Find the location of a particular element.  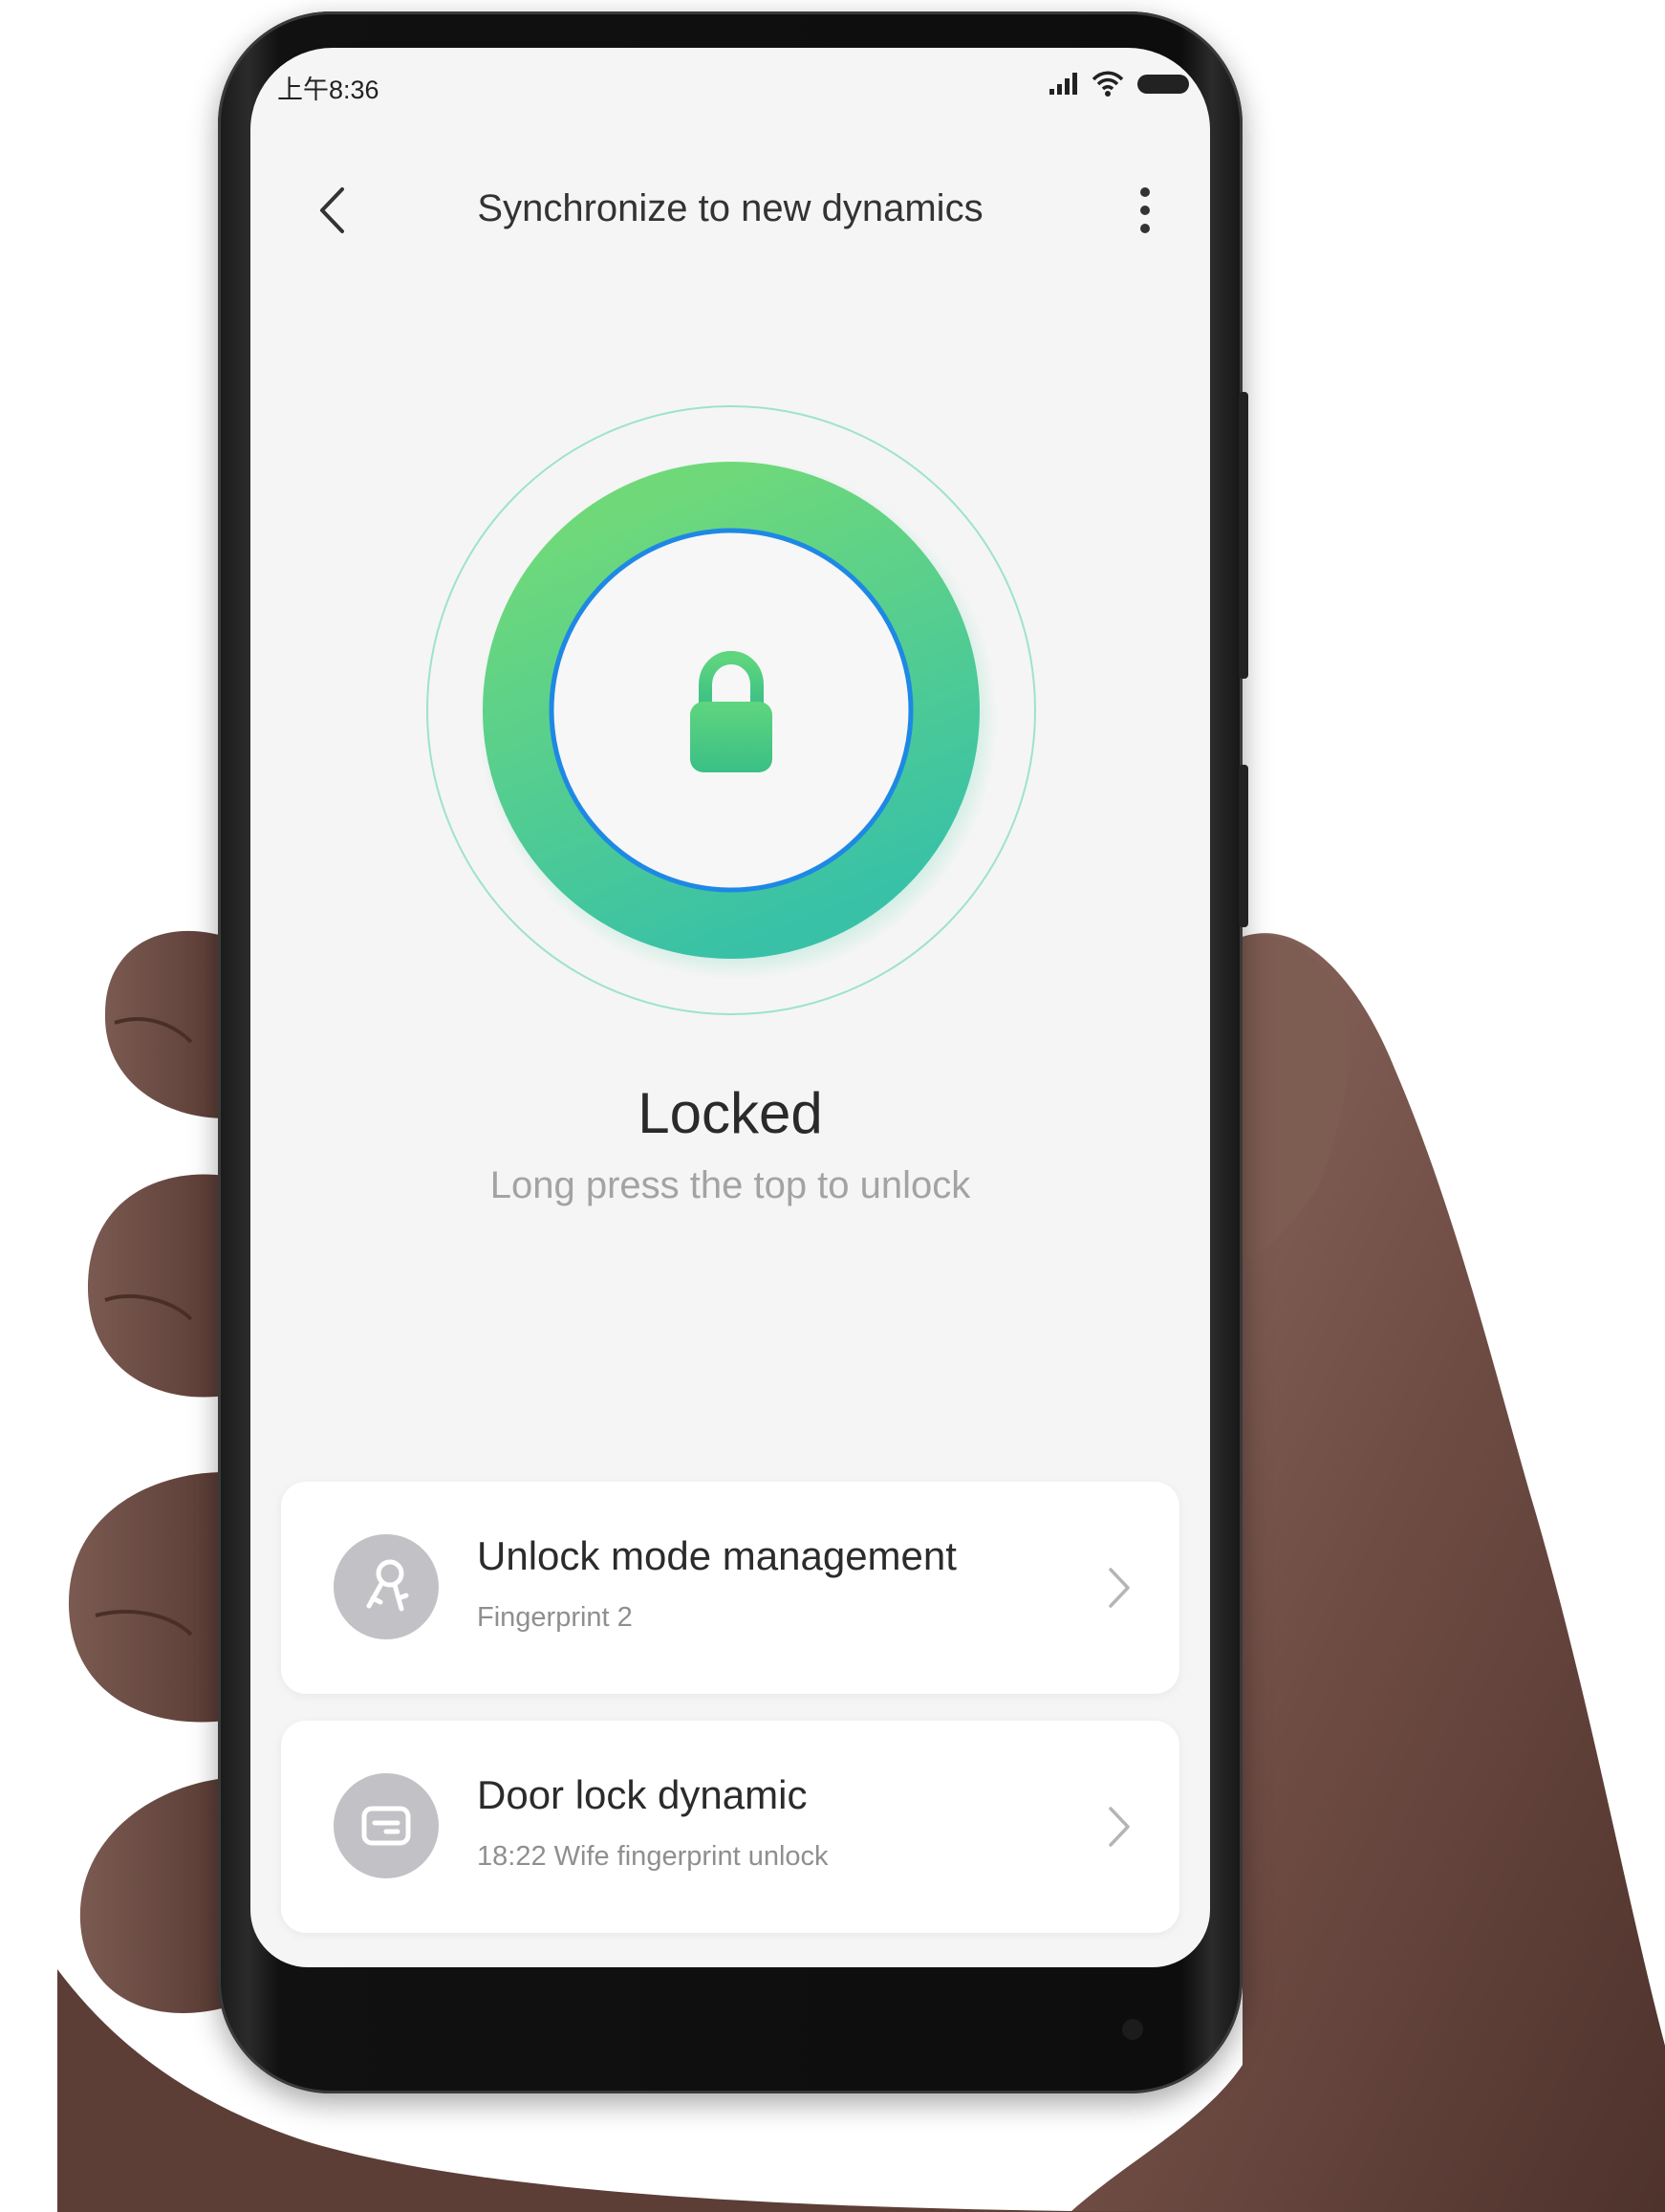

card-subtitle: Fingerprint 2 is located at coordinates (555, 1617).